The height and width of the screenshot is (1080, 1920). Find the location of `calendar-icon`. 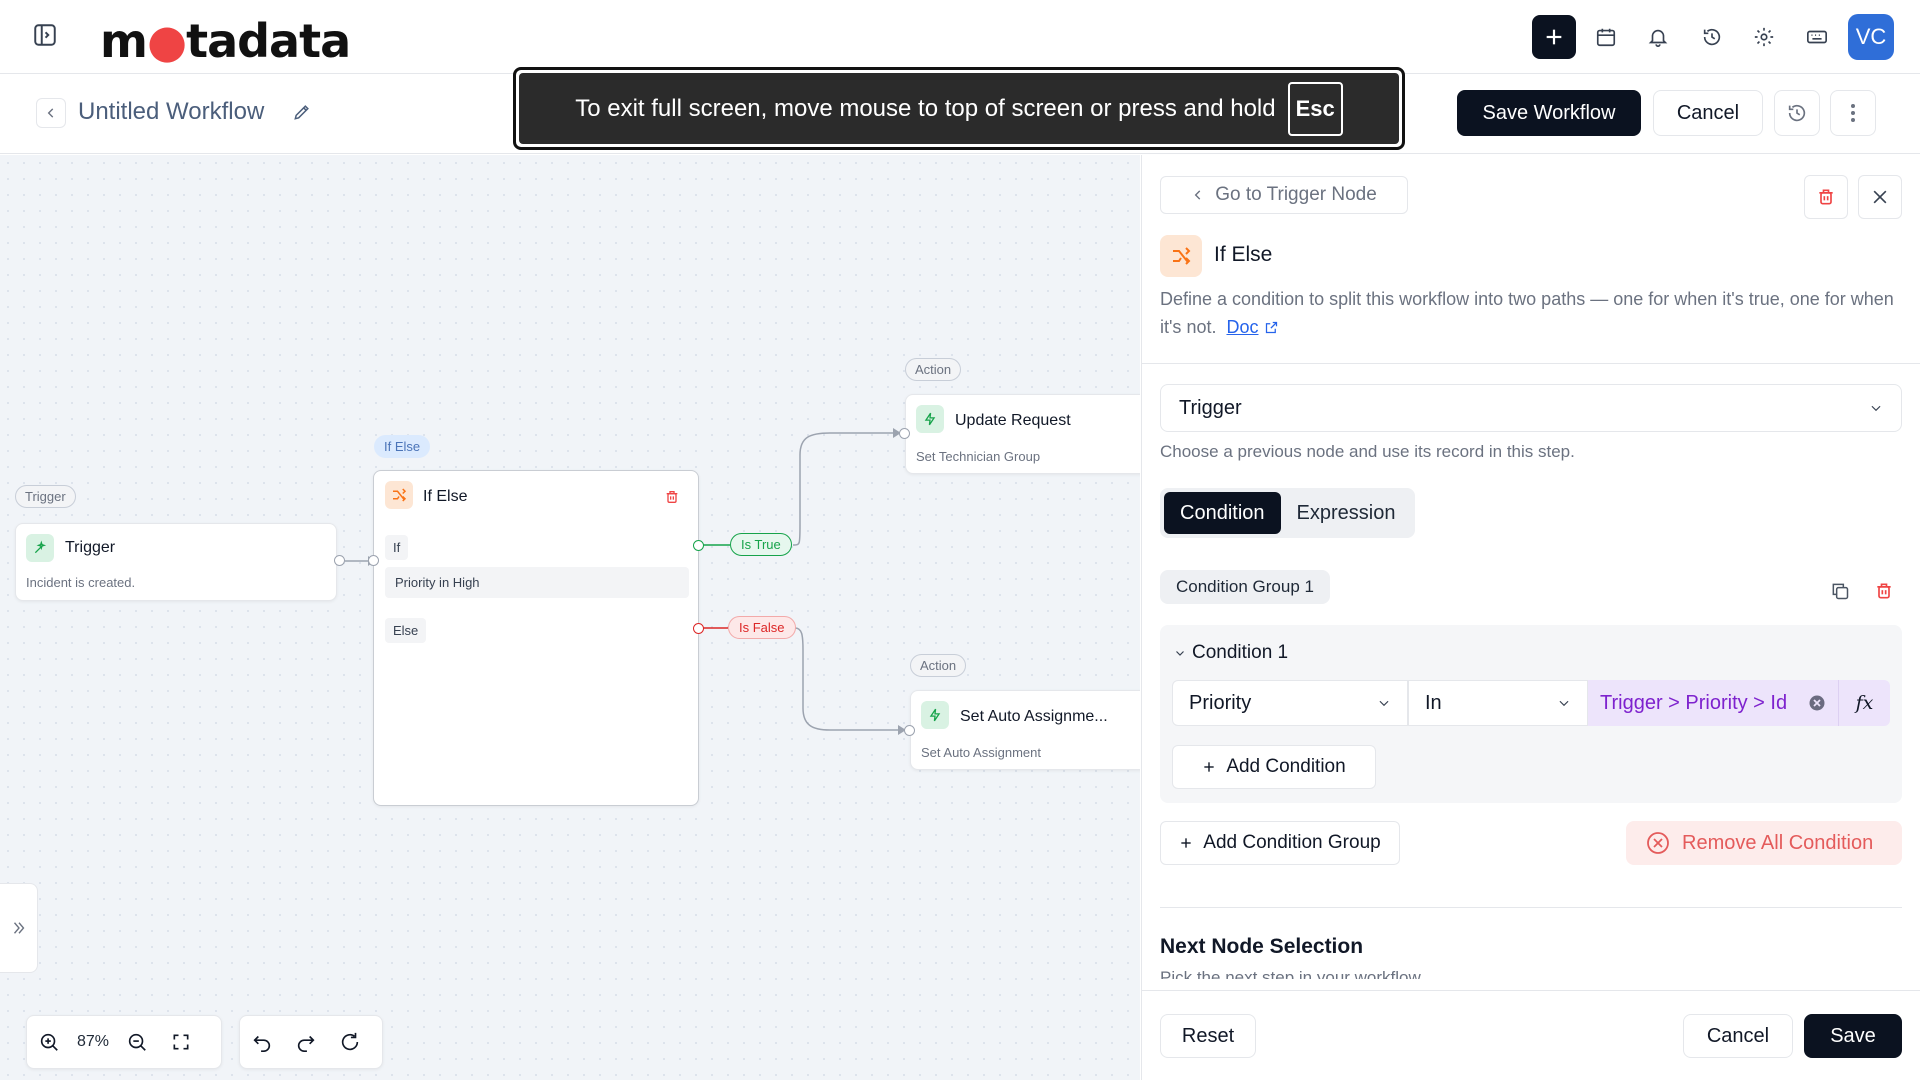

calendar-icon is located at coordinates (1606, 37).